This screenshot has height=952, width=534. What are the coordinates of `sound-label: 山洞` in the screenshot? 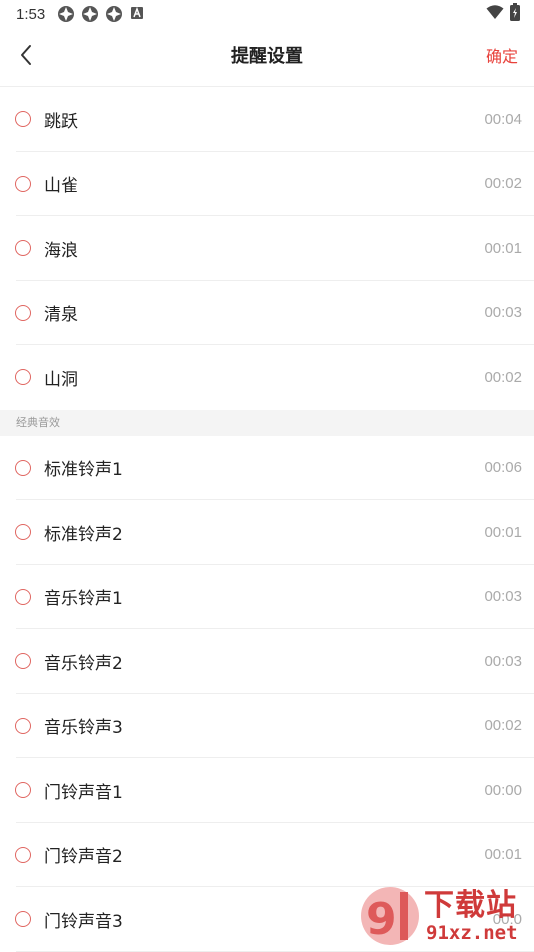 It's located at (61, 379).